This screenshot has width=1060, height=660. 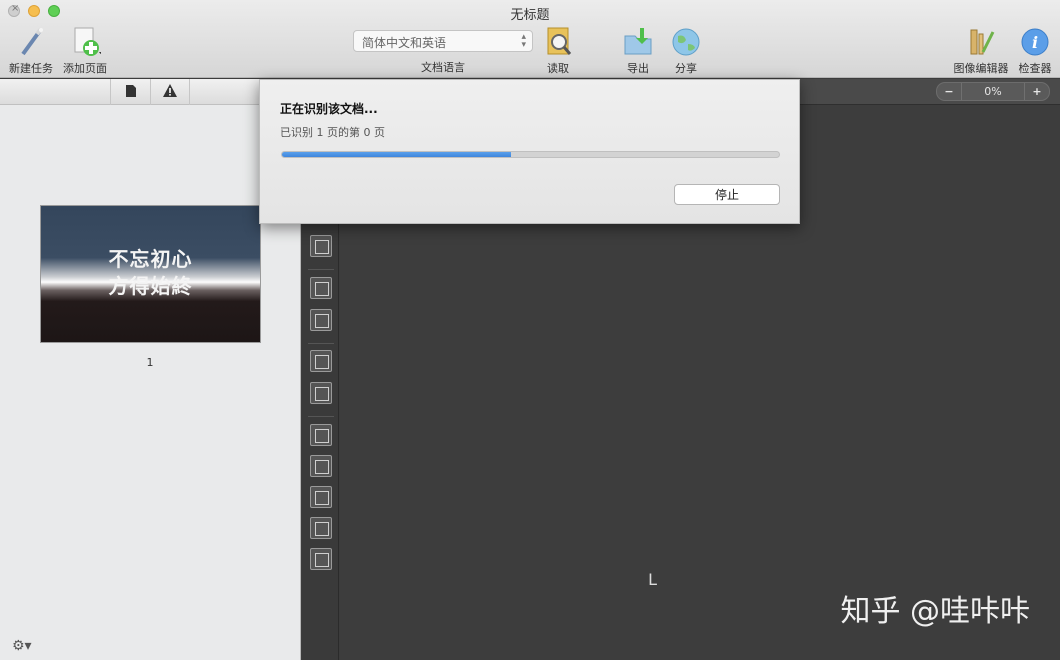 I want to click on remove-separator-icon, so click(x=321, y=497).